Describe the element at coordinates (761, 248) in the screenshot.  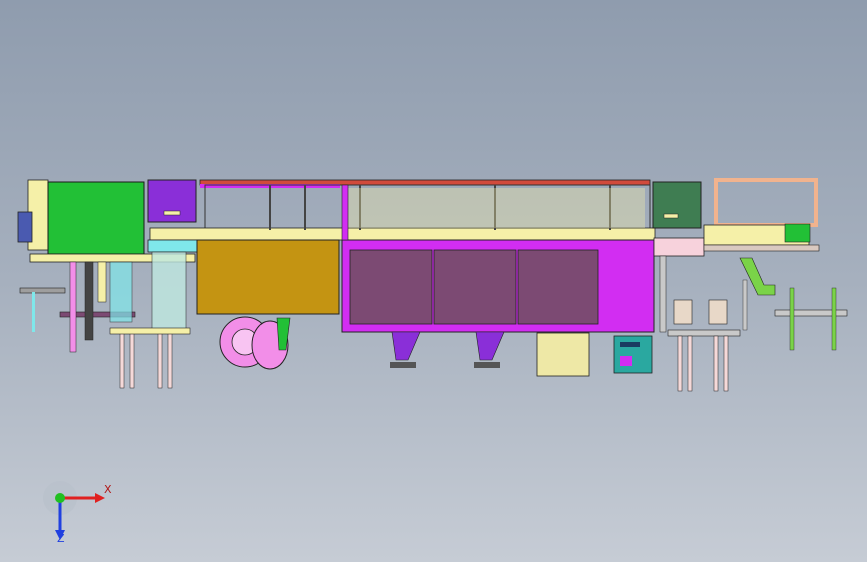
I see `right-rail` at that location.